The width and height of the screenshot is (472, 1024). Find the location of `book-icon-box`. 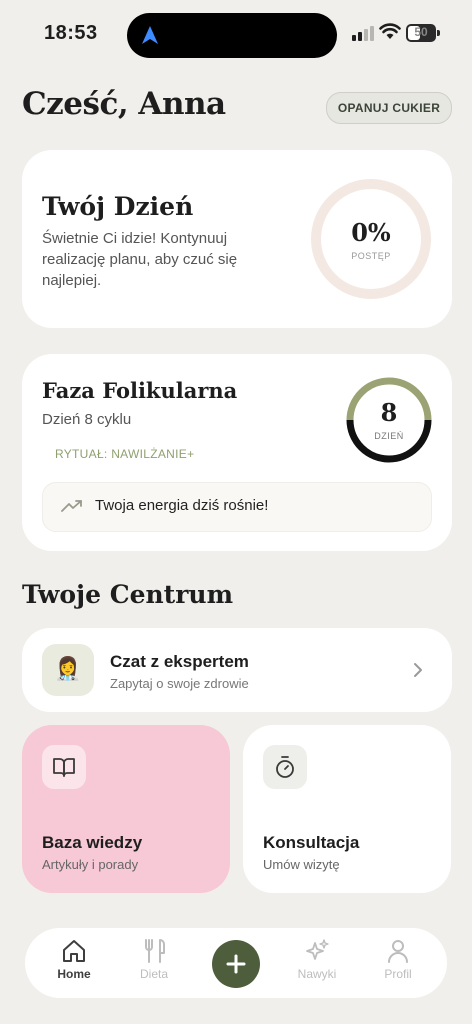

book-icon-box is located at coordinates (64, 767).